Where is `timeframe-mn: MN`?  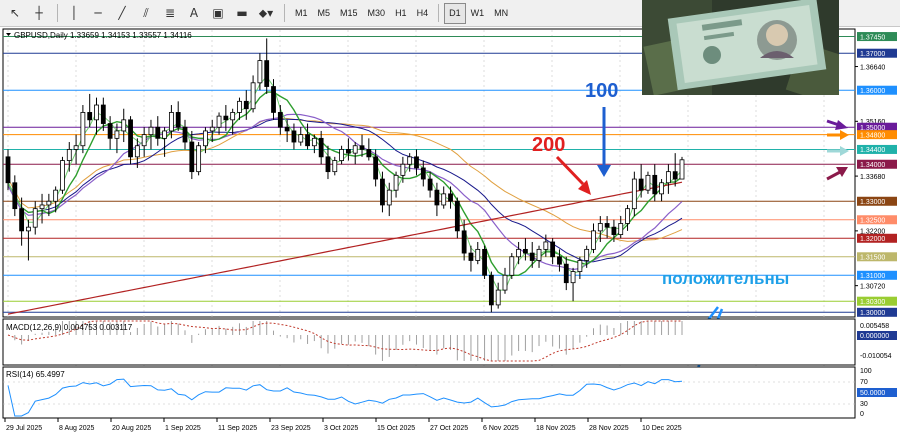 timeframe-mn: MN is located at coordinates (501, 13).